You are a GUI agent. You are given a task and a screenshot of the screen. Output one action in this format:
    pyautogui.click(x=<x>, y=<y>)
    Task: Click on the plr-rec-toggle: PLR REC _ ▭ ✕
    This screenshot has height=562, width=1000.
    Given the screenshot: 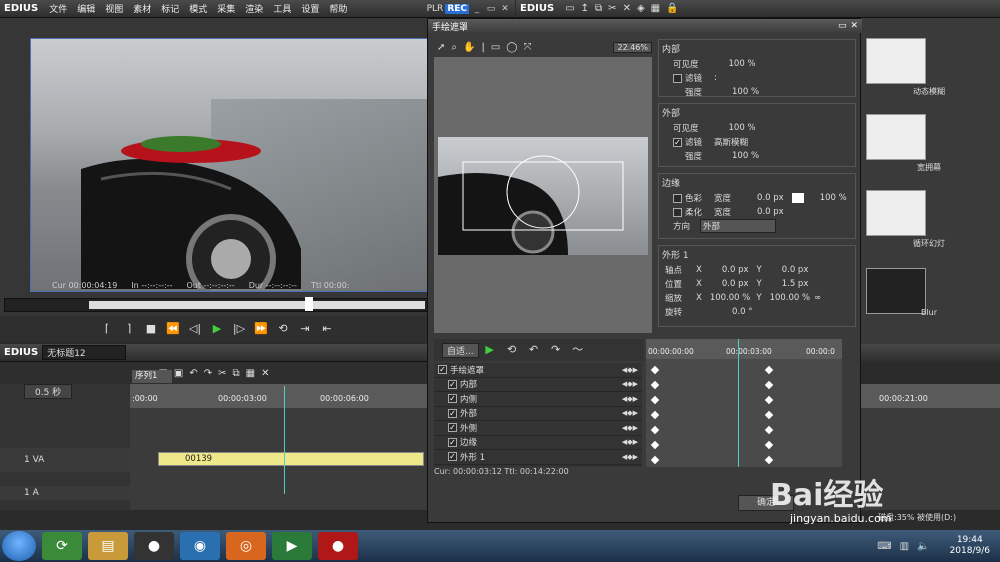 What is the action you would take?
    pyautogui.click(x=471, y=9)
    